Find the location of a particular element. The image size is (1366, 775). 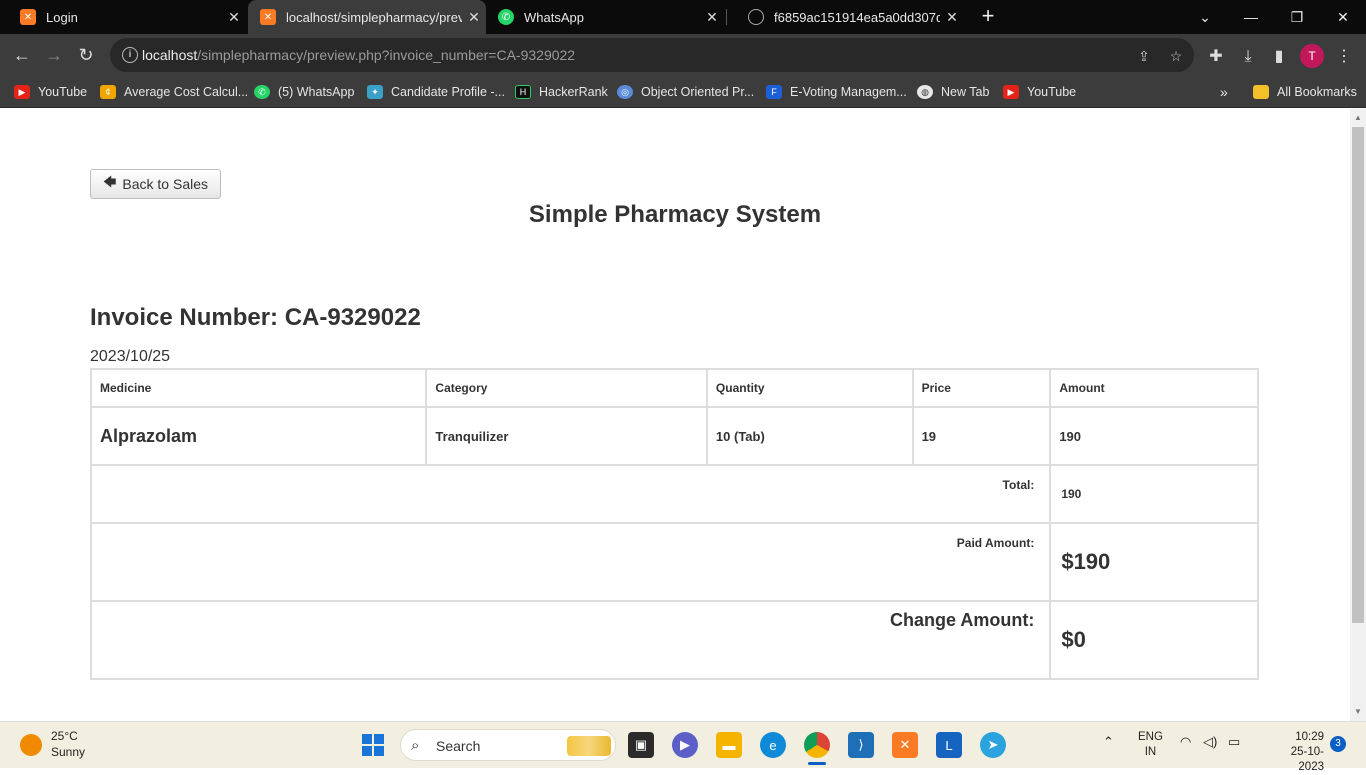

header-price: Price is located at coordinates (981, 388).